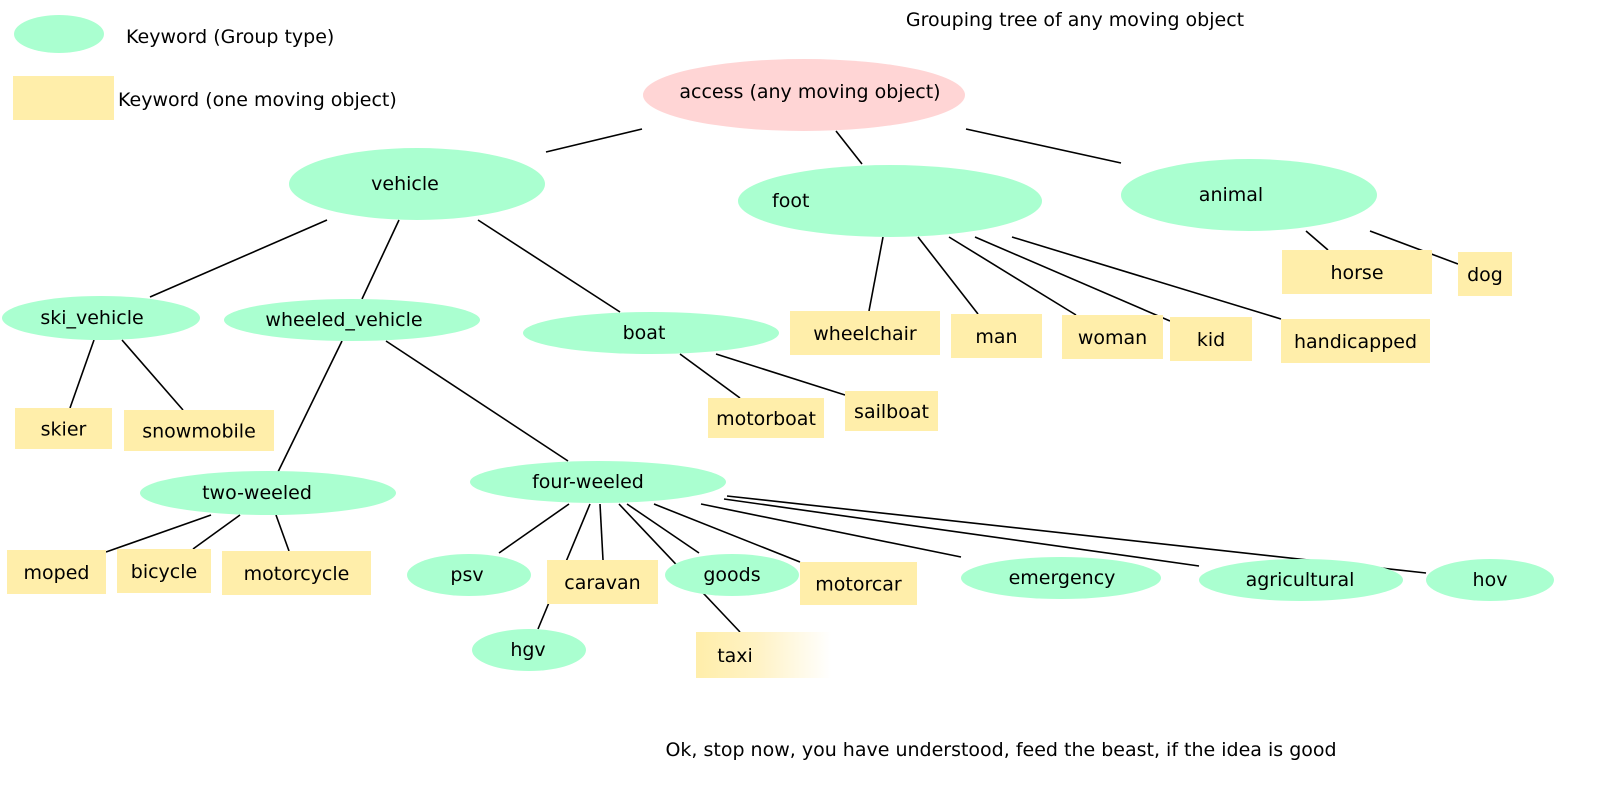  I want to click on node-label: horse, so click(1356, 273).